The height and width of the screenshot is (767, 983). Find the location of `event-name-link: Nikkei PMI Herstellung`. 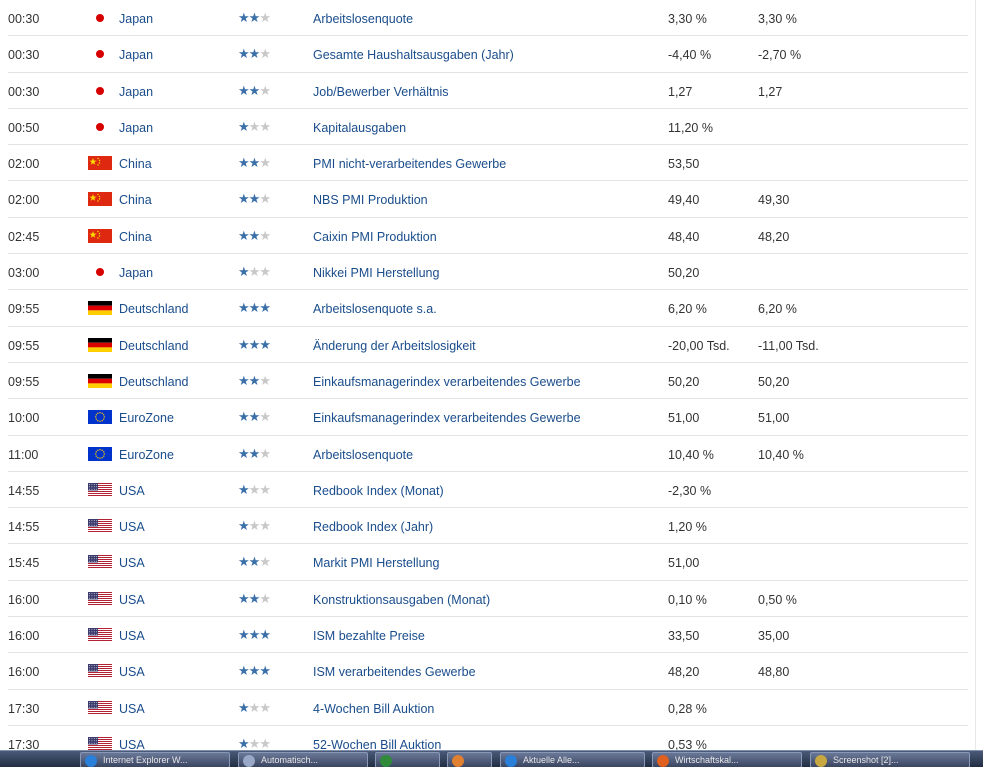

event-name-link: Nikkei PMI Herstellung is located at coordinates (376, 273).